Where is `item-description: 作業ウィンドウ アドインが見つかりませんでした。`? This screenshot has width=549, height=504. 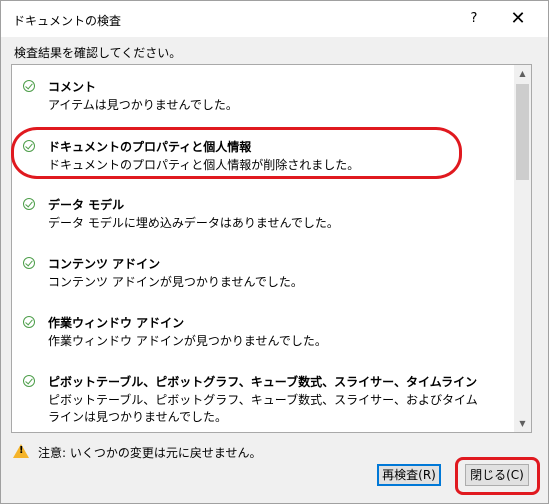
item-description: 作業ウィンドウ アドインが見つかりませんでした。 is located at coordinates (187, 341).